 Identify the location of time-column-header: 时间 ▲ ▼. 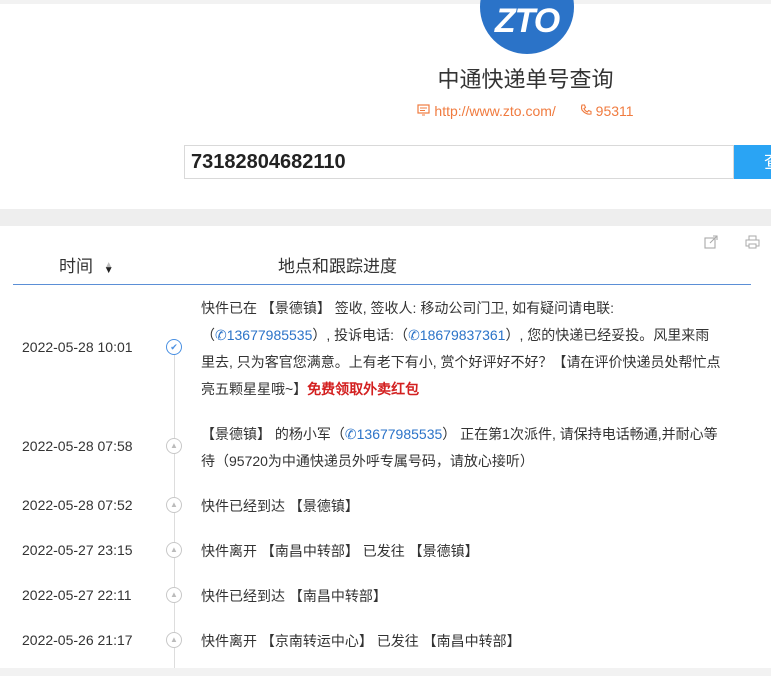
(86, 264).